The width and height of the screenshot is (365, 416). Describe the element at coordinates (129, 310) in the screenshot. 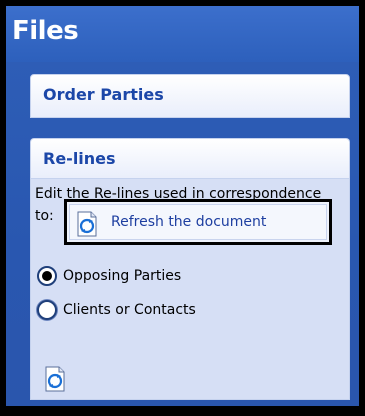

I see `radio-label-clients-or-contacts: Clients or Contacts` at that location.